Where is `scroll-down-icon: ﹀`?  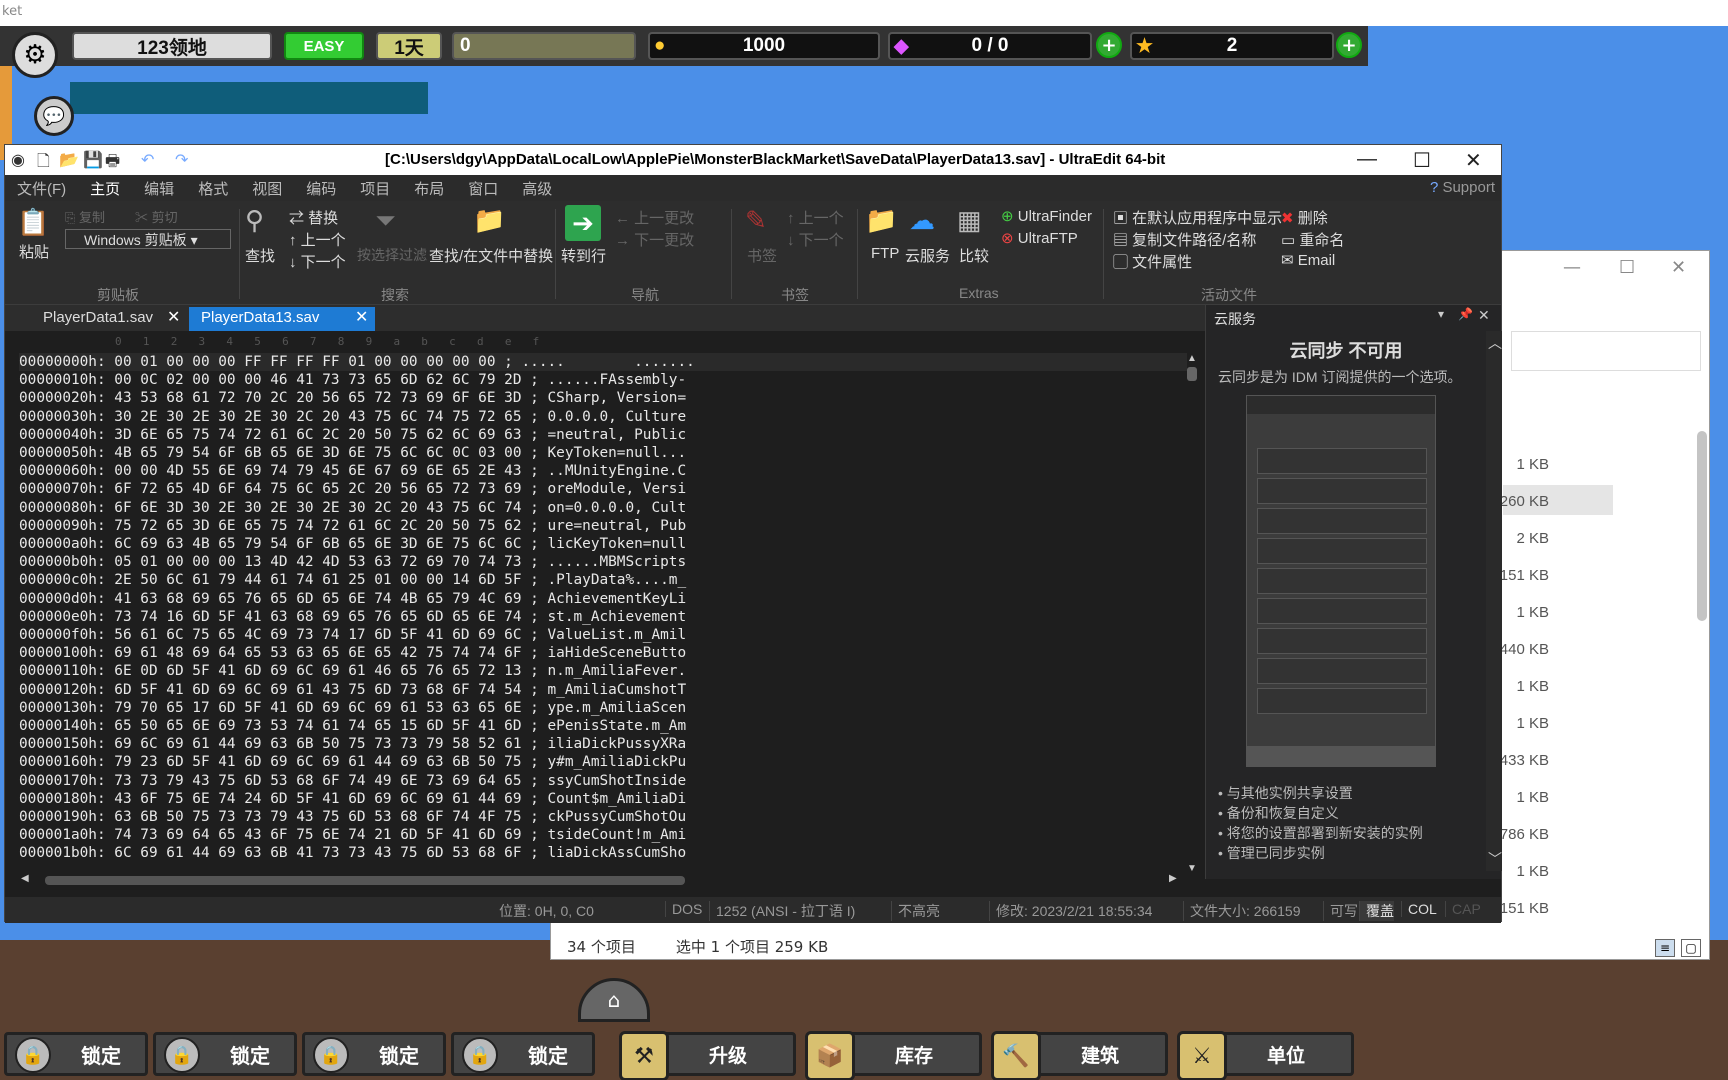
scroll-down-icon: ﹀ is located at coordinates (1495, 859).